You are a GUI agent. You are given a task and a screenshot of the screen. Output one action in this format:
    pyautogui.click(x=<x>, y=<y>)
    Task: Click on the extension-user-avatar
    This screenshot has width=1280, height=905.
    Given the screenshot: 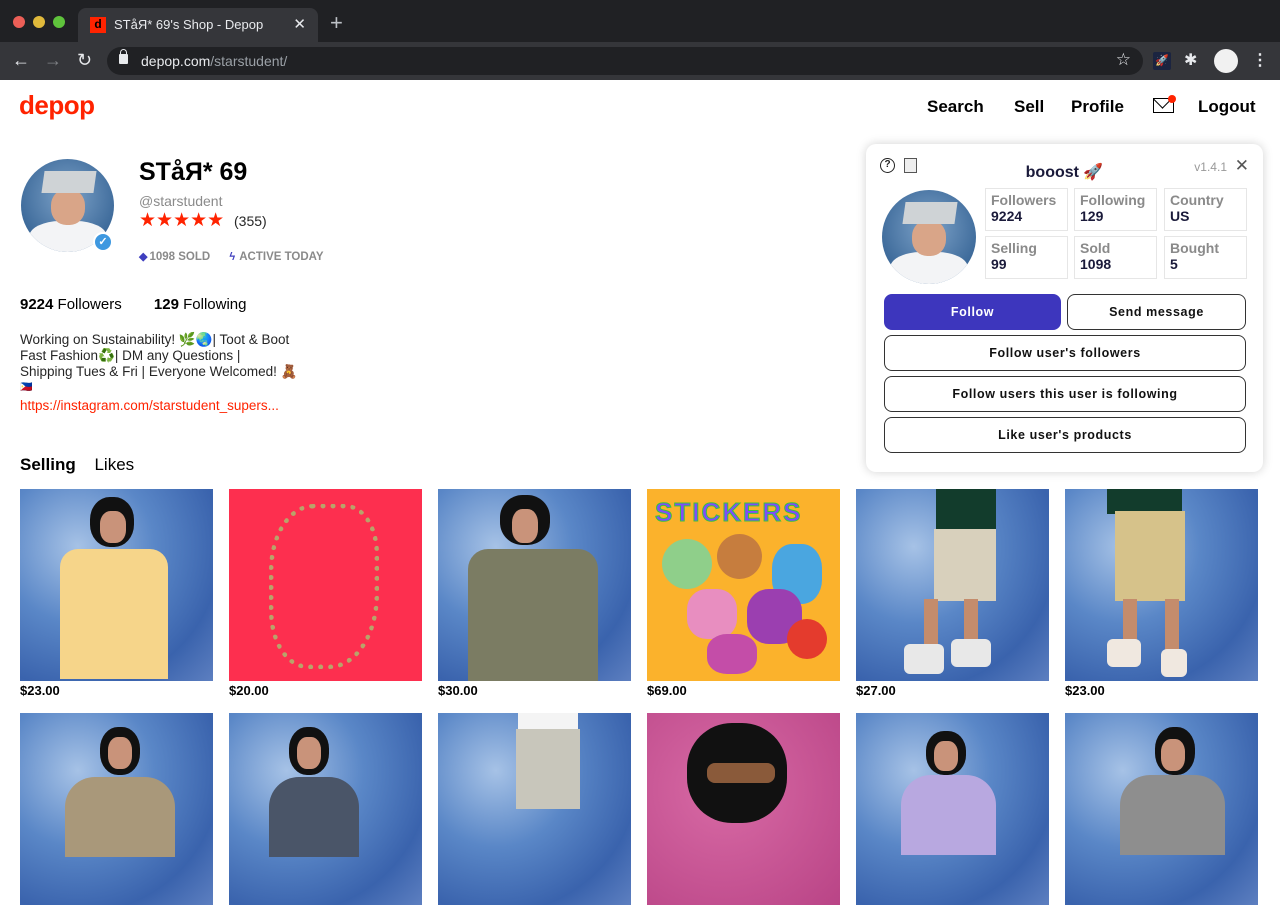 What is the action you would take?
    pyautogui.click(x=929, y=237)
    